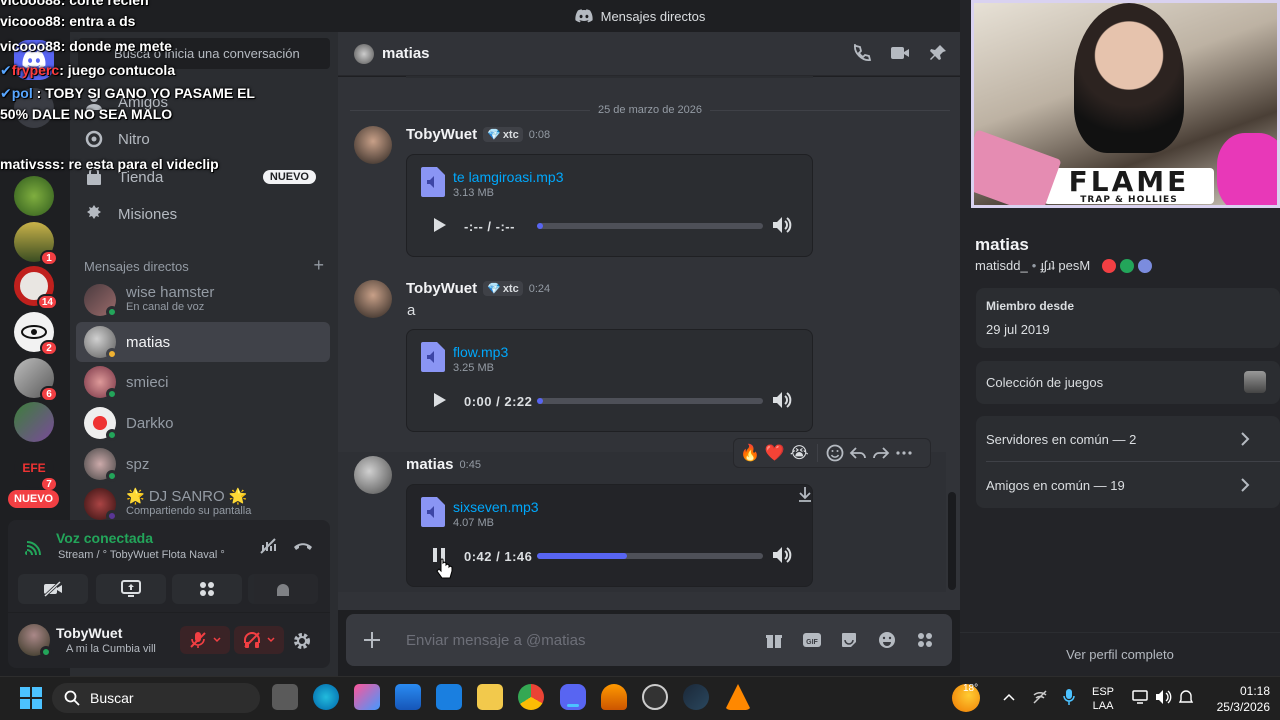 The width and height of the screenshot is (1280, 720). I want to click on sticker-icon, so click(849, 640).